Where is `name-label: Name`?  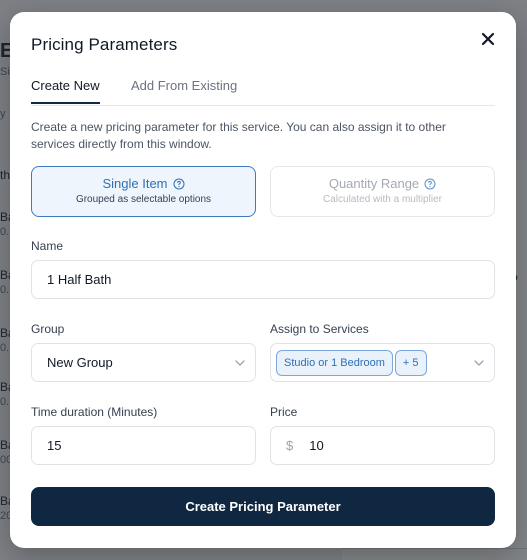 name-label: Name is located at coordinates (47, 246).